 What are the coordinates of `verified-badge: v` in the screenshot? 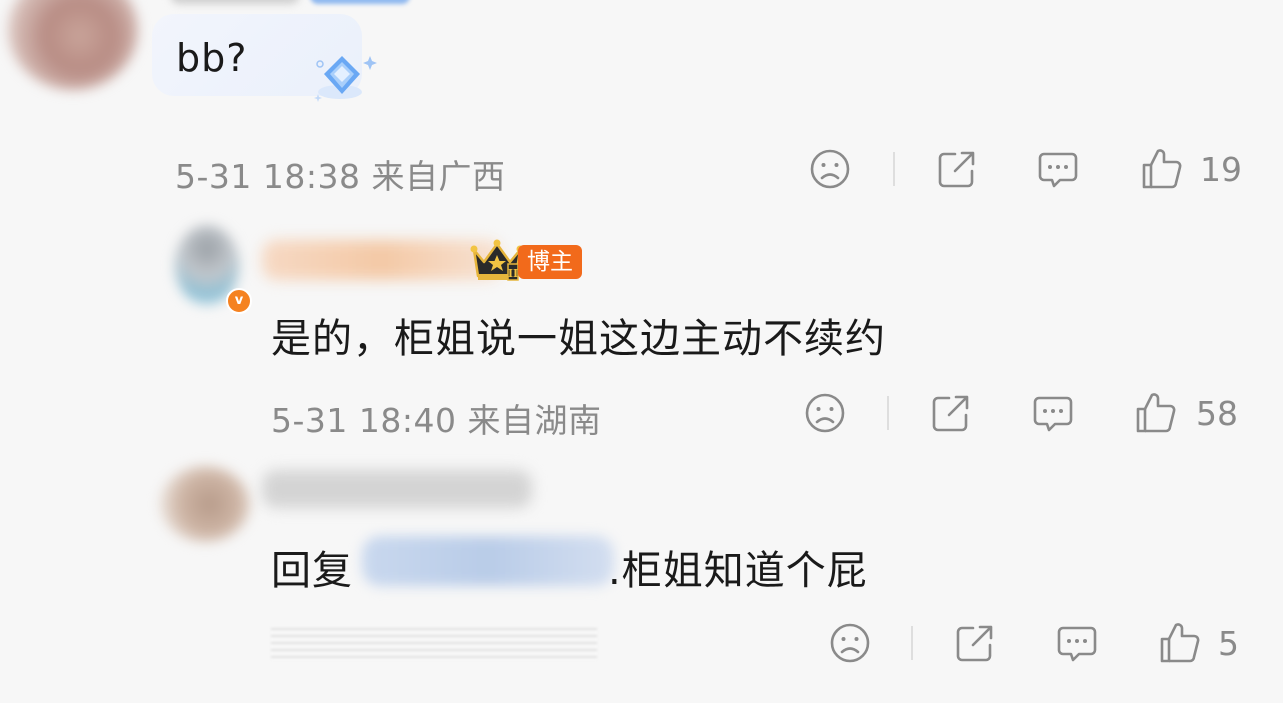 It's located at (239, 301).